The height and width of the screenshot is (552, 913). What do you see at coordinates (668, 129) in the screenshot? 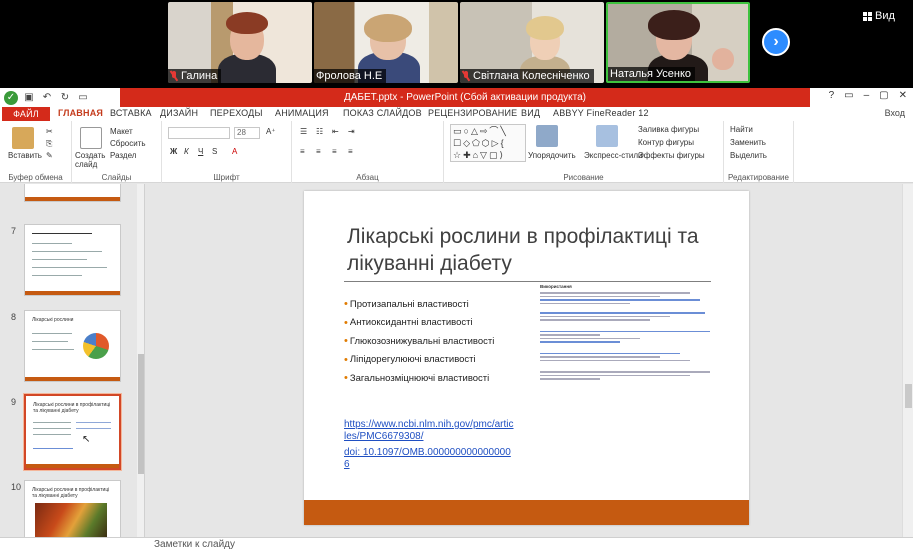
I see `shape-fill-button: Заливка фигуры` at bounding box center [668, 129].